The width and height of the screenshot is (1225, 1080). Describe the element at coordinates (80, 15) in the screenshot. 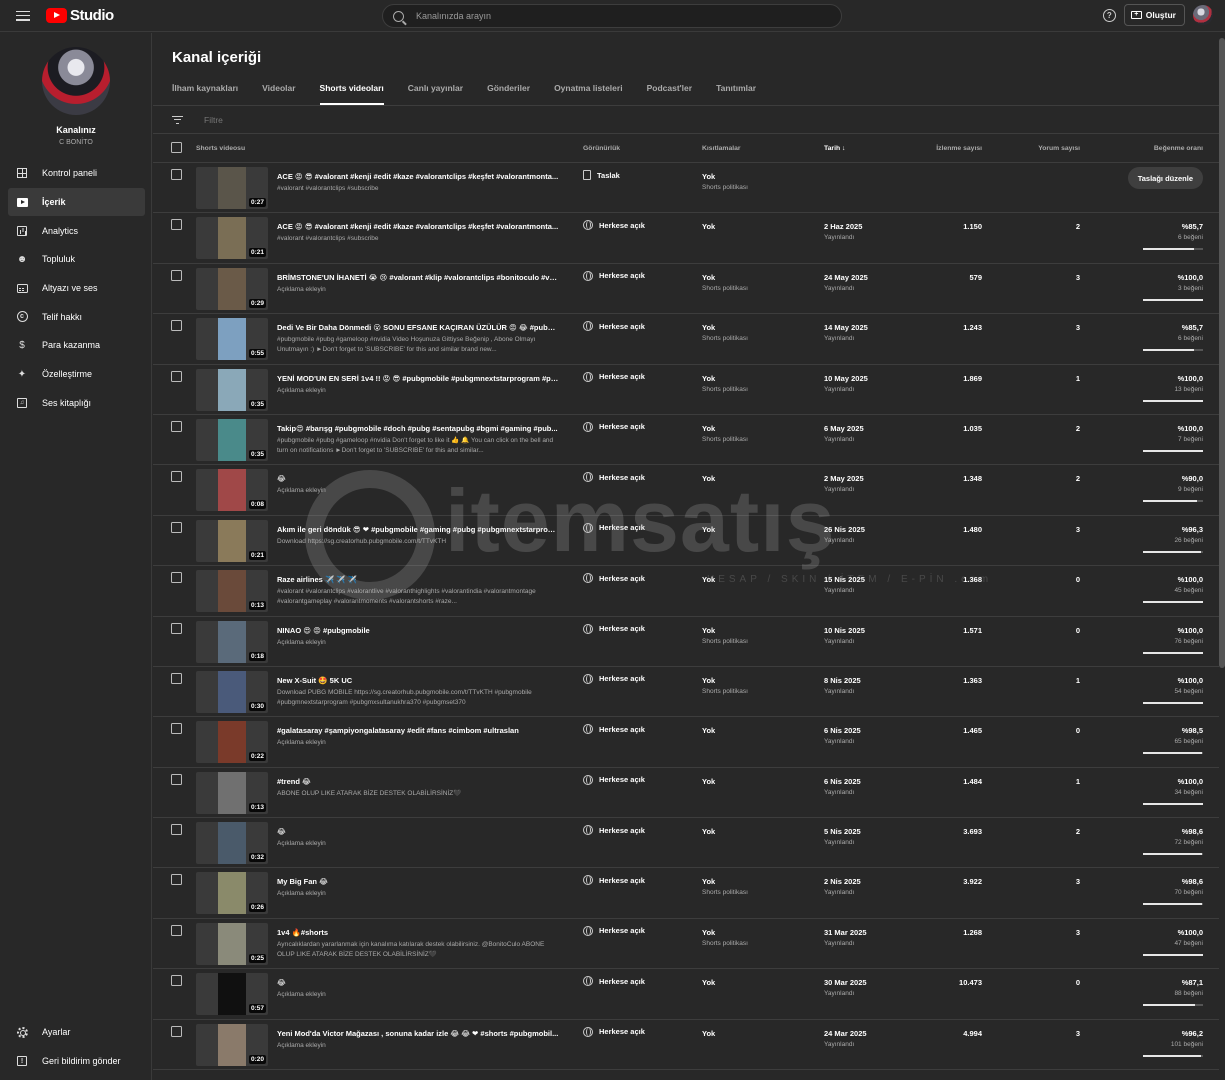

I see `studio-logo: Studio` at that location.